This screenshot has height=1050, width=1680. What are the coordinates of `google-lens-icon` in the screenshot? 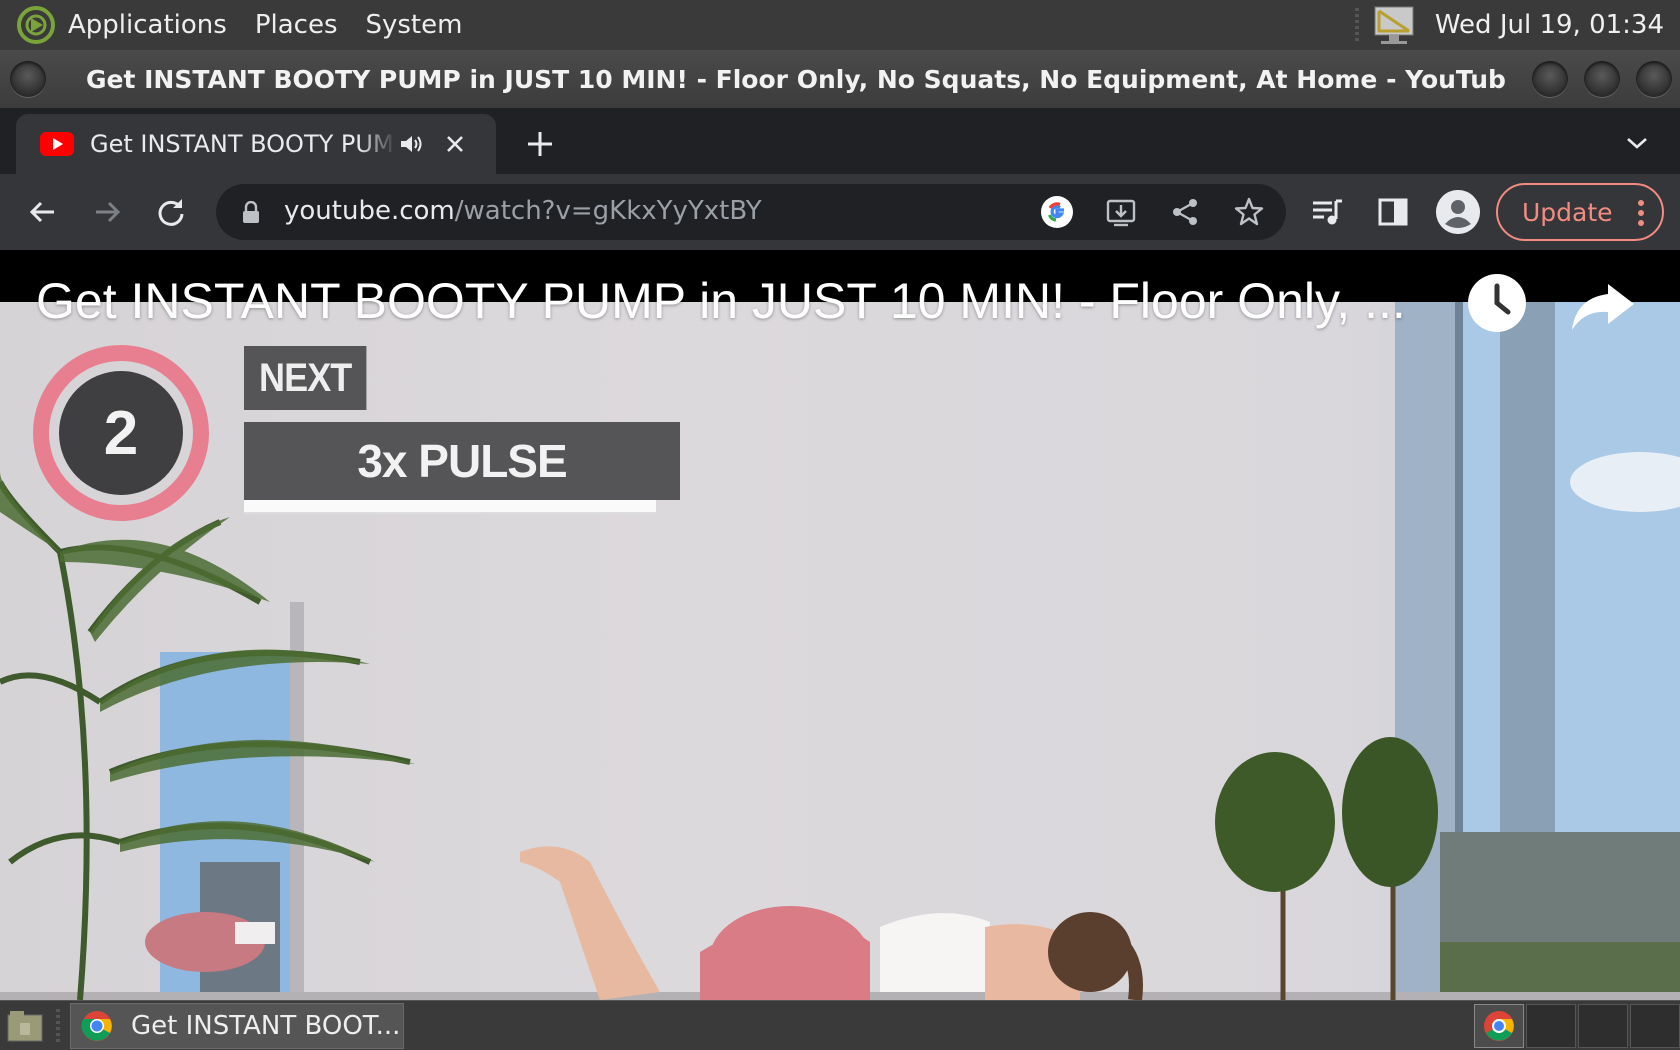 It's located at (1057, 212).